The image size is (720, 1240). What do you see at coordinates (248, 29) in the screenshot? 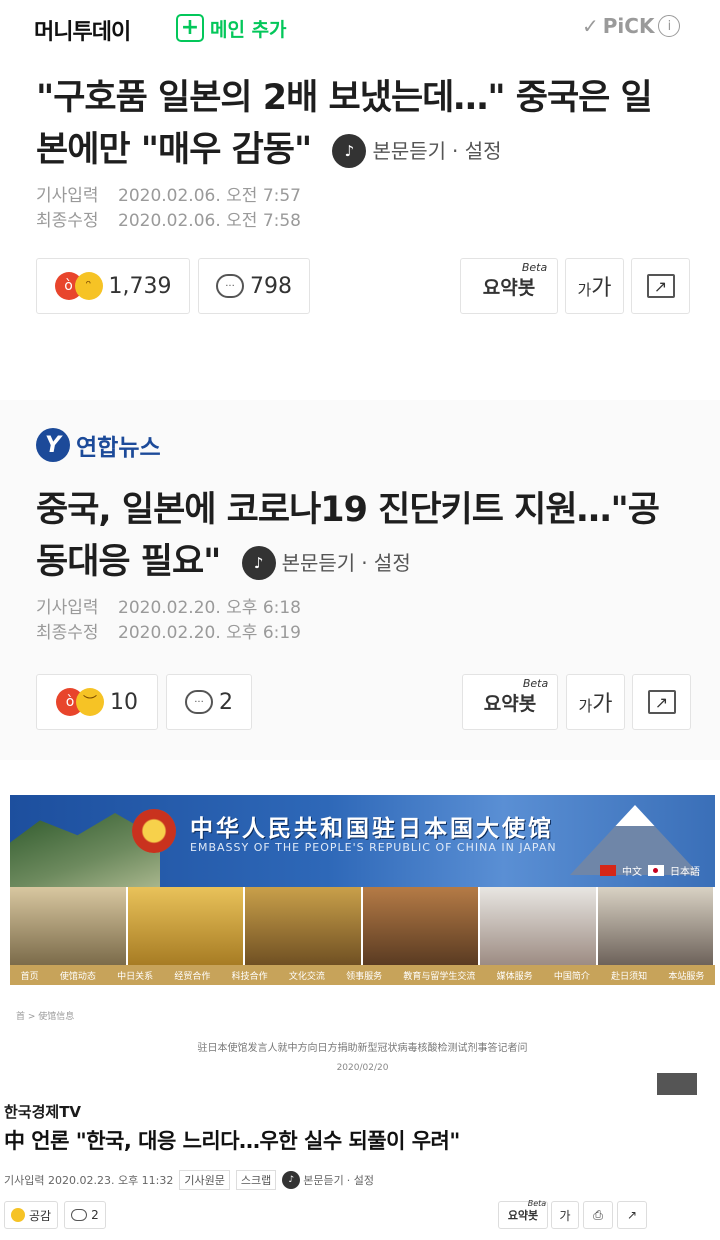
I see `add-main-label: 메인 추가` at bounding box center [248, 29].